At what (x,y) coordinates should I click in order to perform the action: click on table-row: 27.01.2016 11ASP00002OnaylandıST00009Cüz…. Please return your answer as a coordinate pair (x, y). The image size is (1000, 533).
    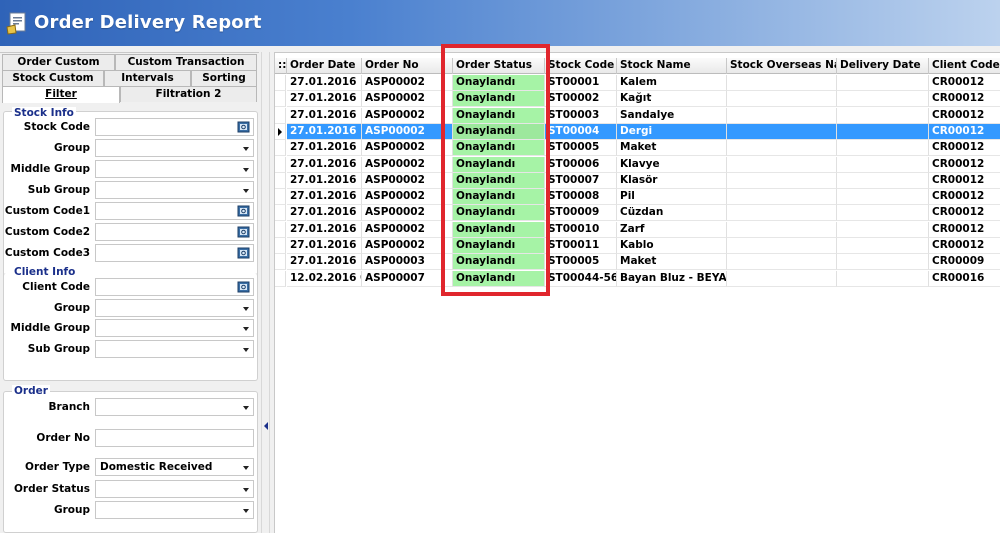
    Looking at the image, I should click on (637, 213).